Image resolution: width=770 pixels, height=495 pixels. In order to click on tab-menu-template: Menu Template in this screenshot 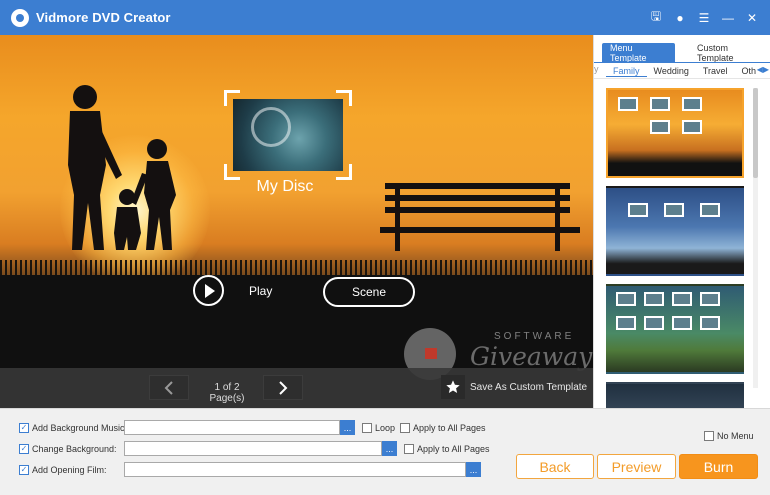, I will do `click(639, 53)`.